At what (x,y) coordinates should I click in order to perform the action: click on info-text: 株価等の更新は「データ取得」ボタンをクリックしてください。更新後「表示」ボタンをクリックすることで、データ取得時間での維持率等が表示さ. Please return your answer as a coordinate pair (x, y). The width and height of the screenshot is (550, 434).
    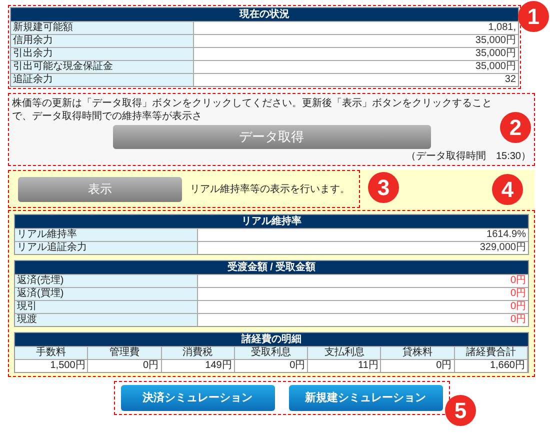
    Looking at the image, I should click on (252, 110).